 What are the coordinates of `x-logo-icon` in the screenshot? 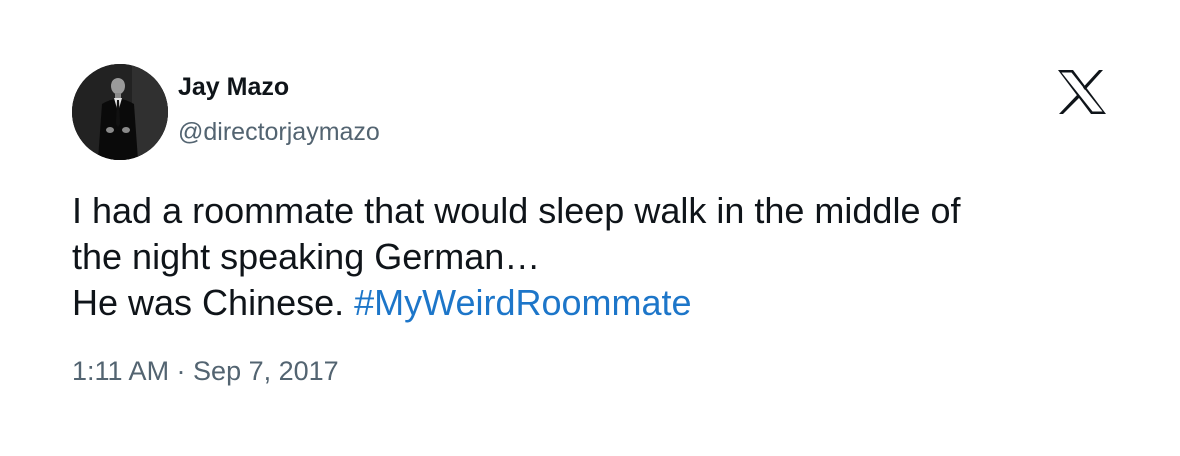 It's located at (1082, 92).